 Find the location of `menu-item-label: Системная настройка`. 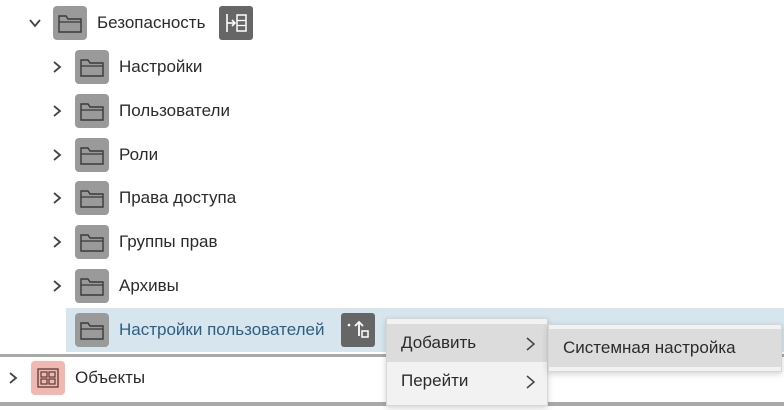

menu-item-label: Системная настройка is located at coordinates (649, 347).